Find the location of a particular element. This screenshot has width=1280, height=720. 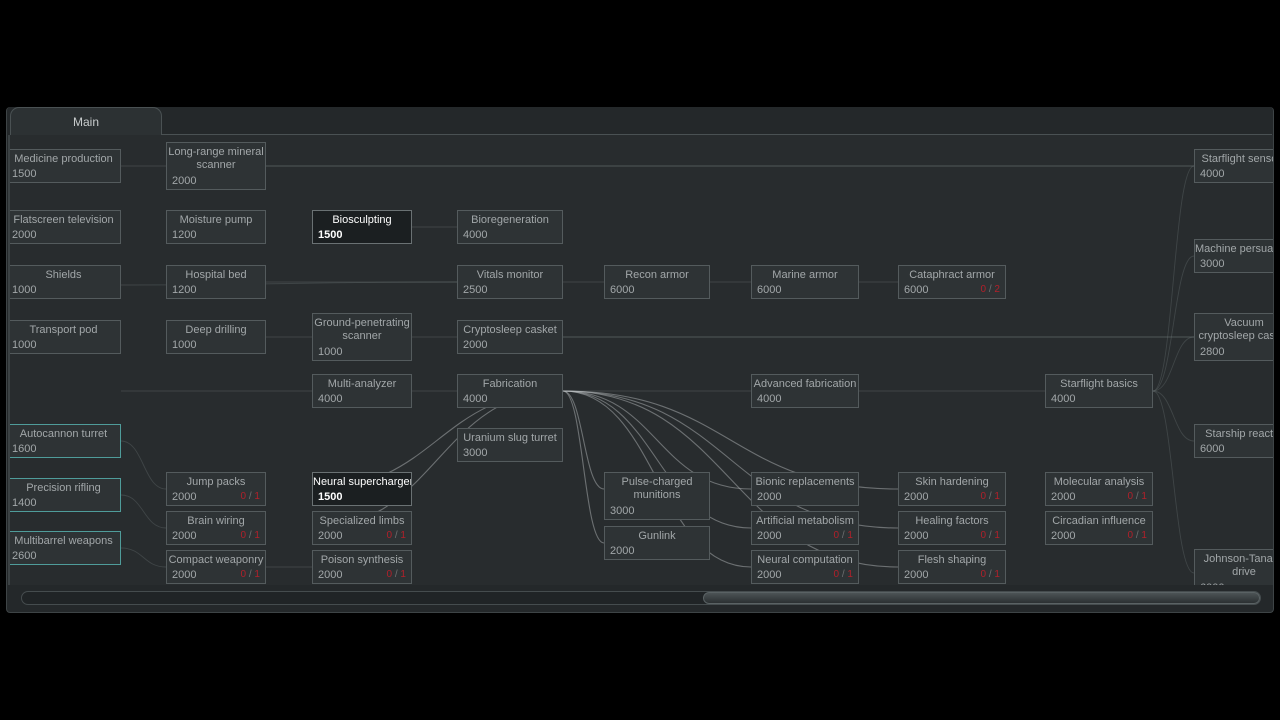

research-node-long-range-mineral-scanner: Long-range mineral scanner 2000 is located at coordinates (216, 166).